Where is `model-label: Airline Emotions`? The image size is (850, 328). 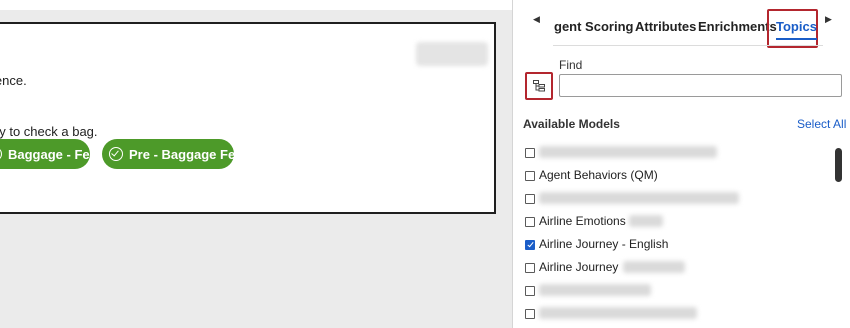 model-label: Airline Emotions is located at coordinates (582, 221).